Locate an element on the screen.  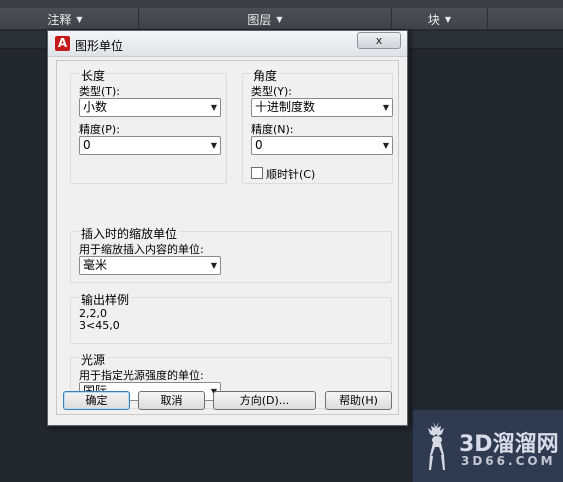
clockwise-checkbox is located at coordinates (257, 173).